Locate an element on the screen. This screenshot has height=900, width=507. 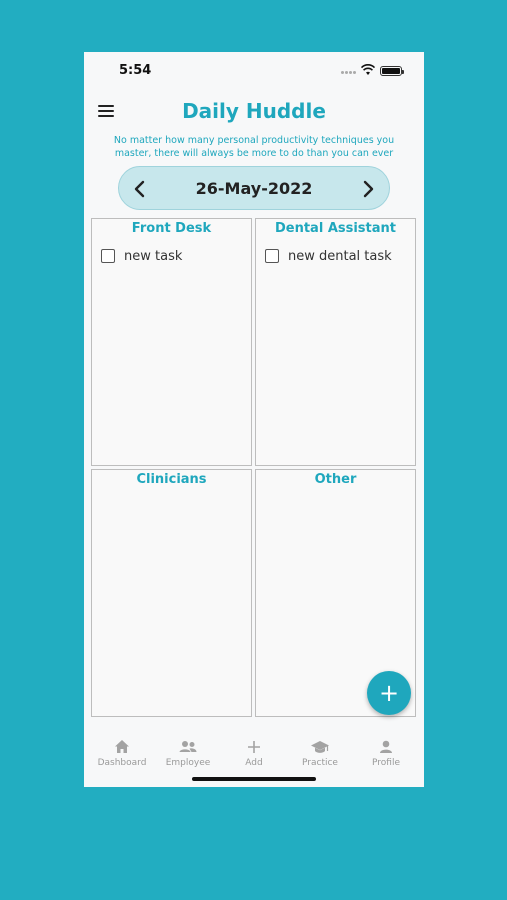
chevron-left-icon is located at coordinates (140, 189).